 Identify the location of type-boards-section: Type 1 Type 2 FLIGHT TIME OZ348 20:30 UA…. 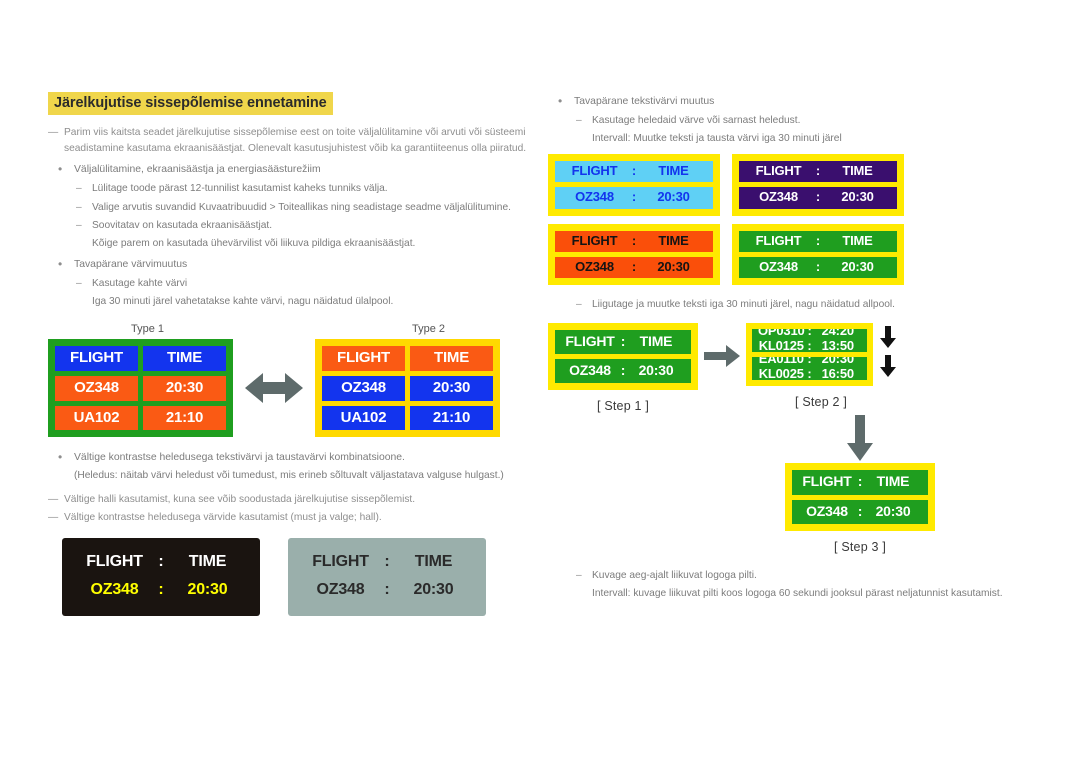
(293, 380).